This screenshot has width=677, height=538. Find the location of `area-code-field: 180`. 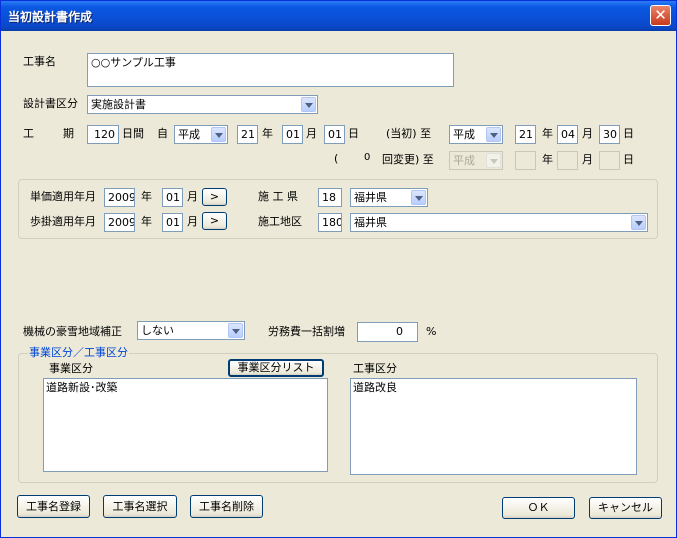

area-code-field: 180 is located at coordinates (330, 222).